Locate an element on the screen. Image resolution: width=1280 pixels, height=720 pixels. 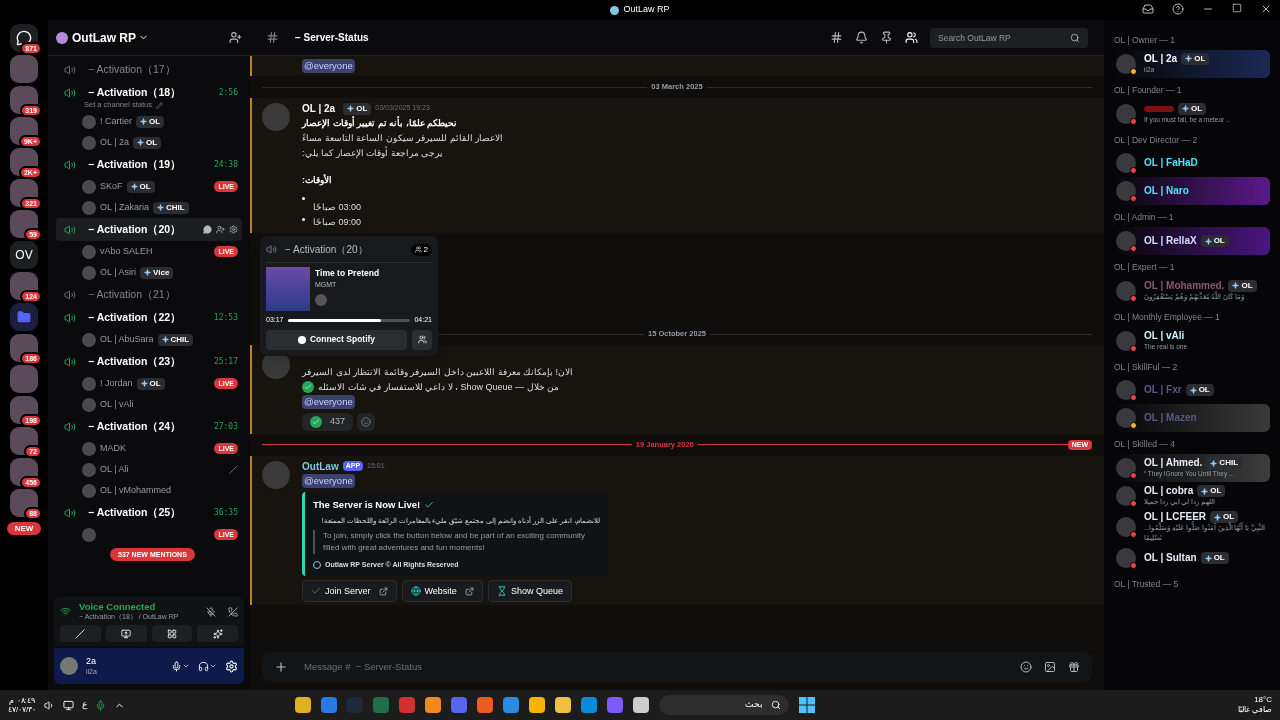
voice-user: OL | Zakaria CHIL is located at coordinates (149, 207).